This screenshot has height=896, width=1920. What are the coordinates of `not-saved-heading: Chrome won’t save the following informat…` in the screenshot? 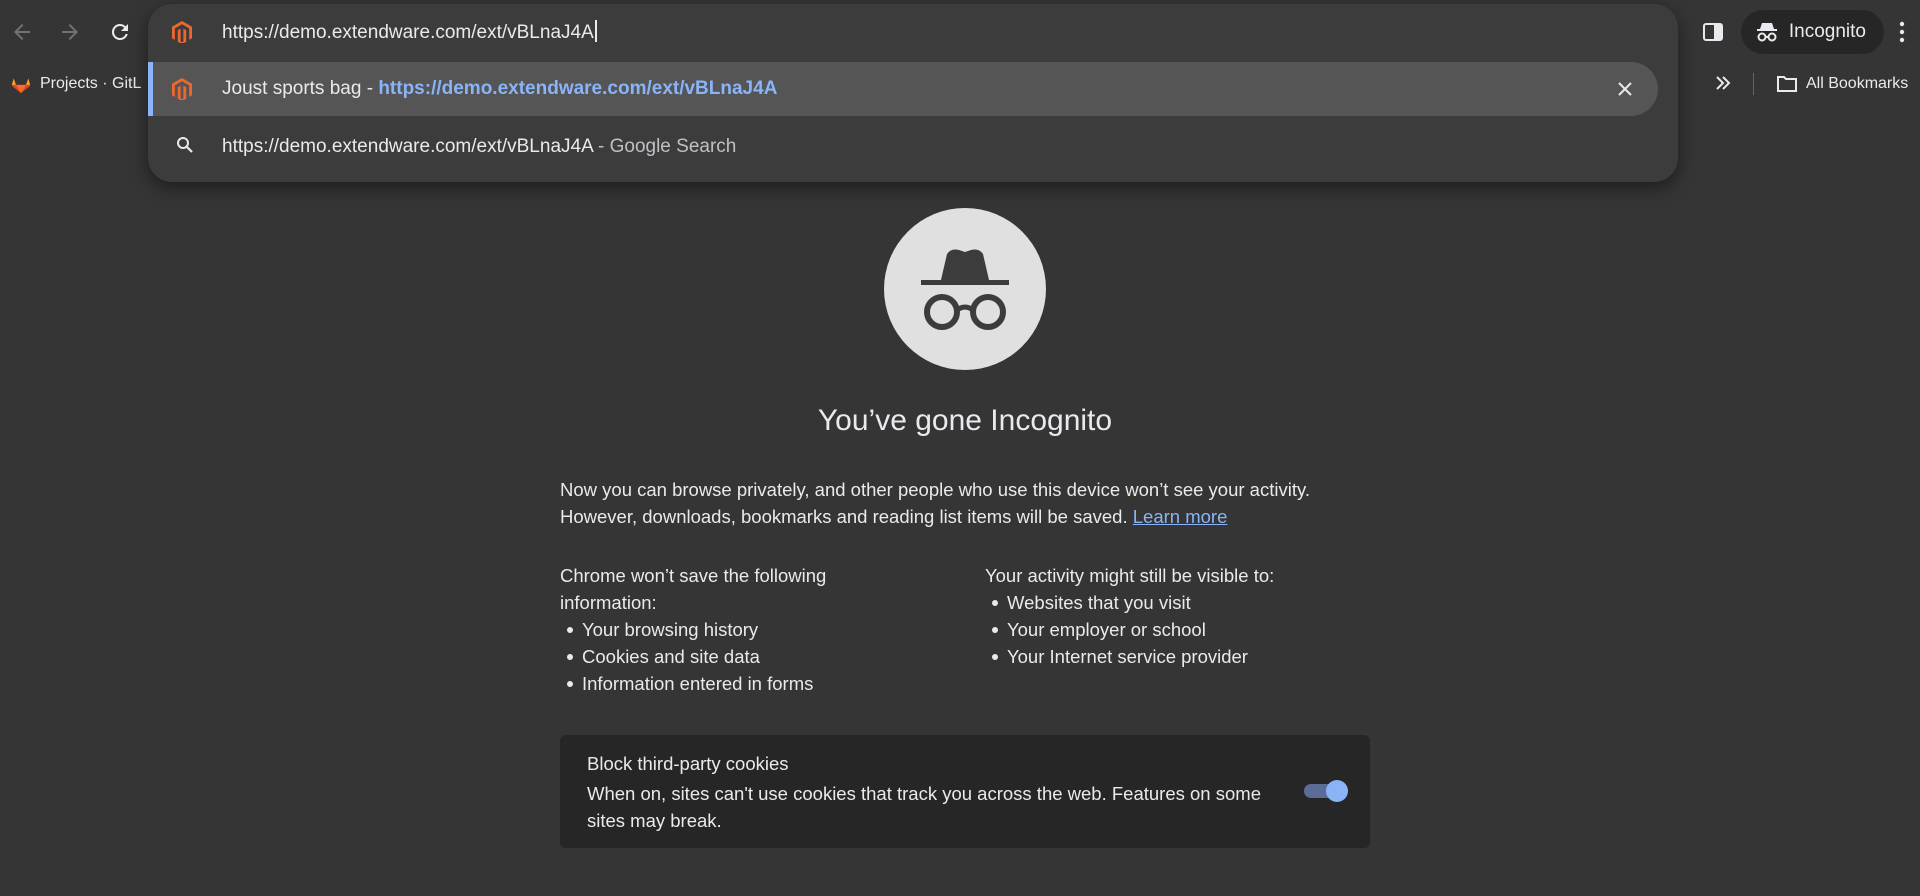 It's located at (693, 589).